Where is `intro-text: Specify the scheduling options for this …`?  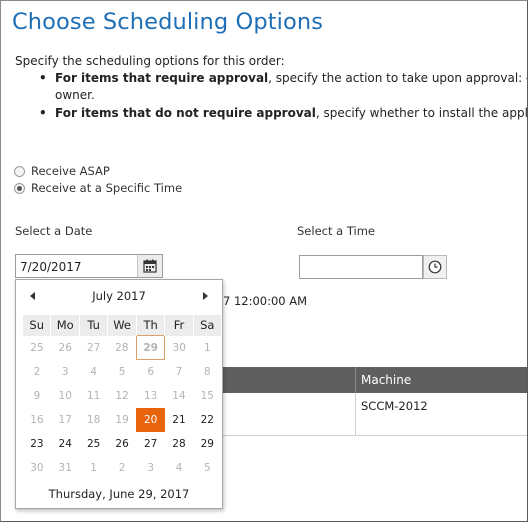
intro-text: Specify the scheduling options for this … is located at coordinates (150, 61).